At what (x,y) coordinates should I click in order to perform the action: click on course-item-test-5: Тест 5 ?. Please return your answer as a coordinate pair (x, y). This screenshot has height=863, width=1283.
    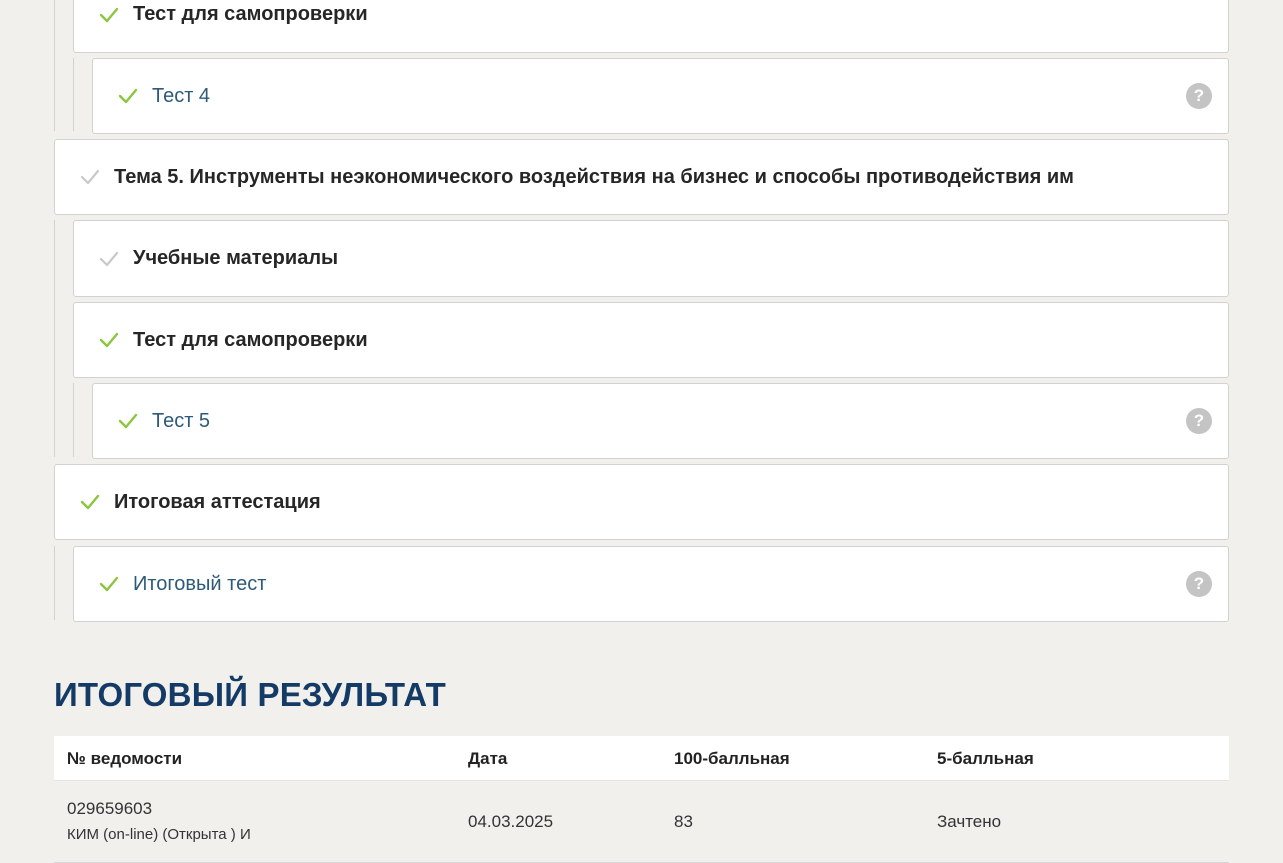
    Looking at the image, I should click on (660, 421).